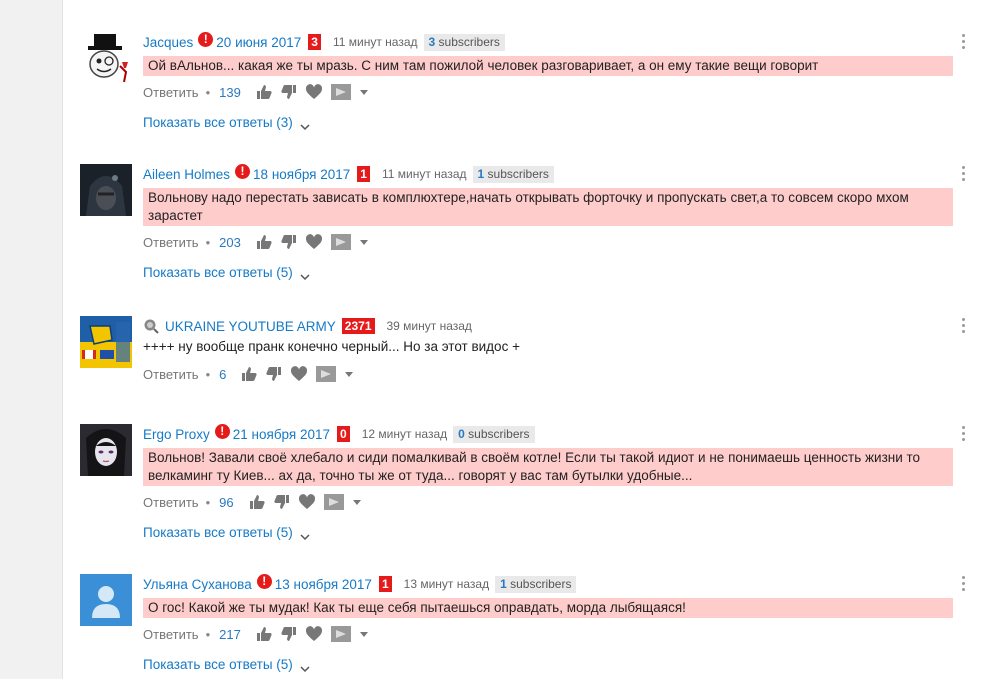 Image resolution: width=1007 pixels, height=679 pixels. I want to click on author-name: Ergo Proxy, so click(176, 434).